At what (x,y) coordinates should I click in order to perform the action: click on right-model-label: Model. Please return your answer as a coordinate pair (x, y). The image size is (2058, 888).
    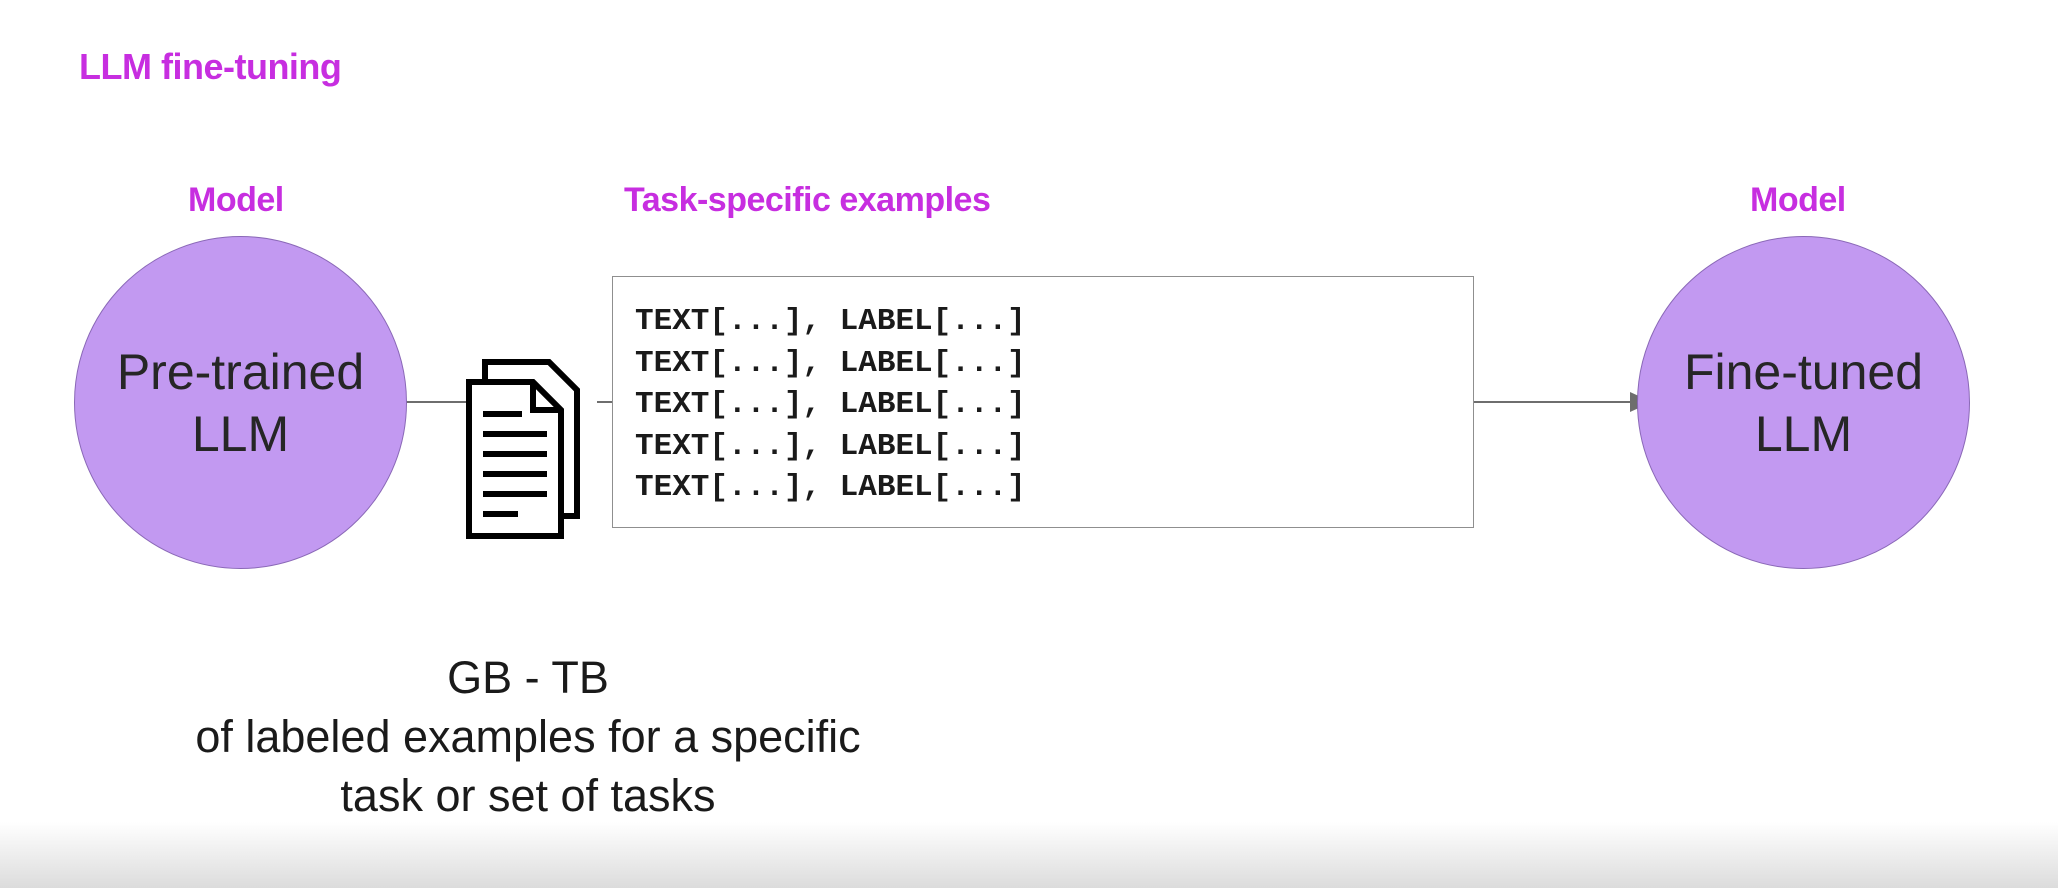
    Looking at the image, I should click on (1798, 200).